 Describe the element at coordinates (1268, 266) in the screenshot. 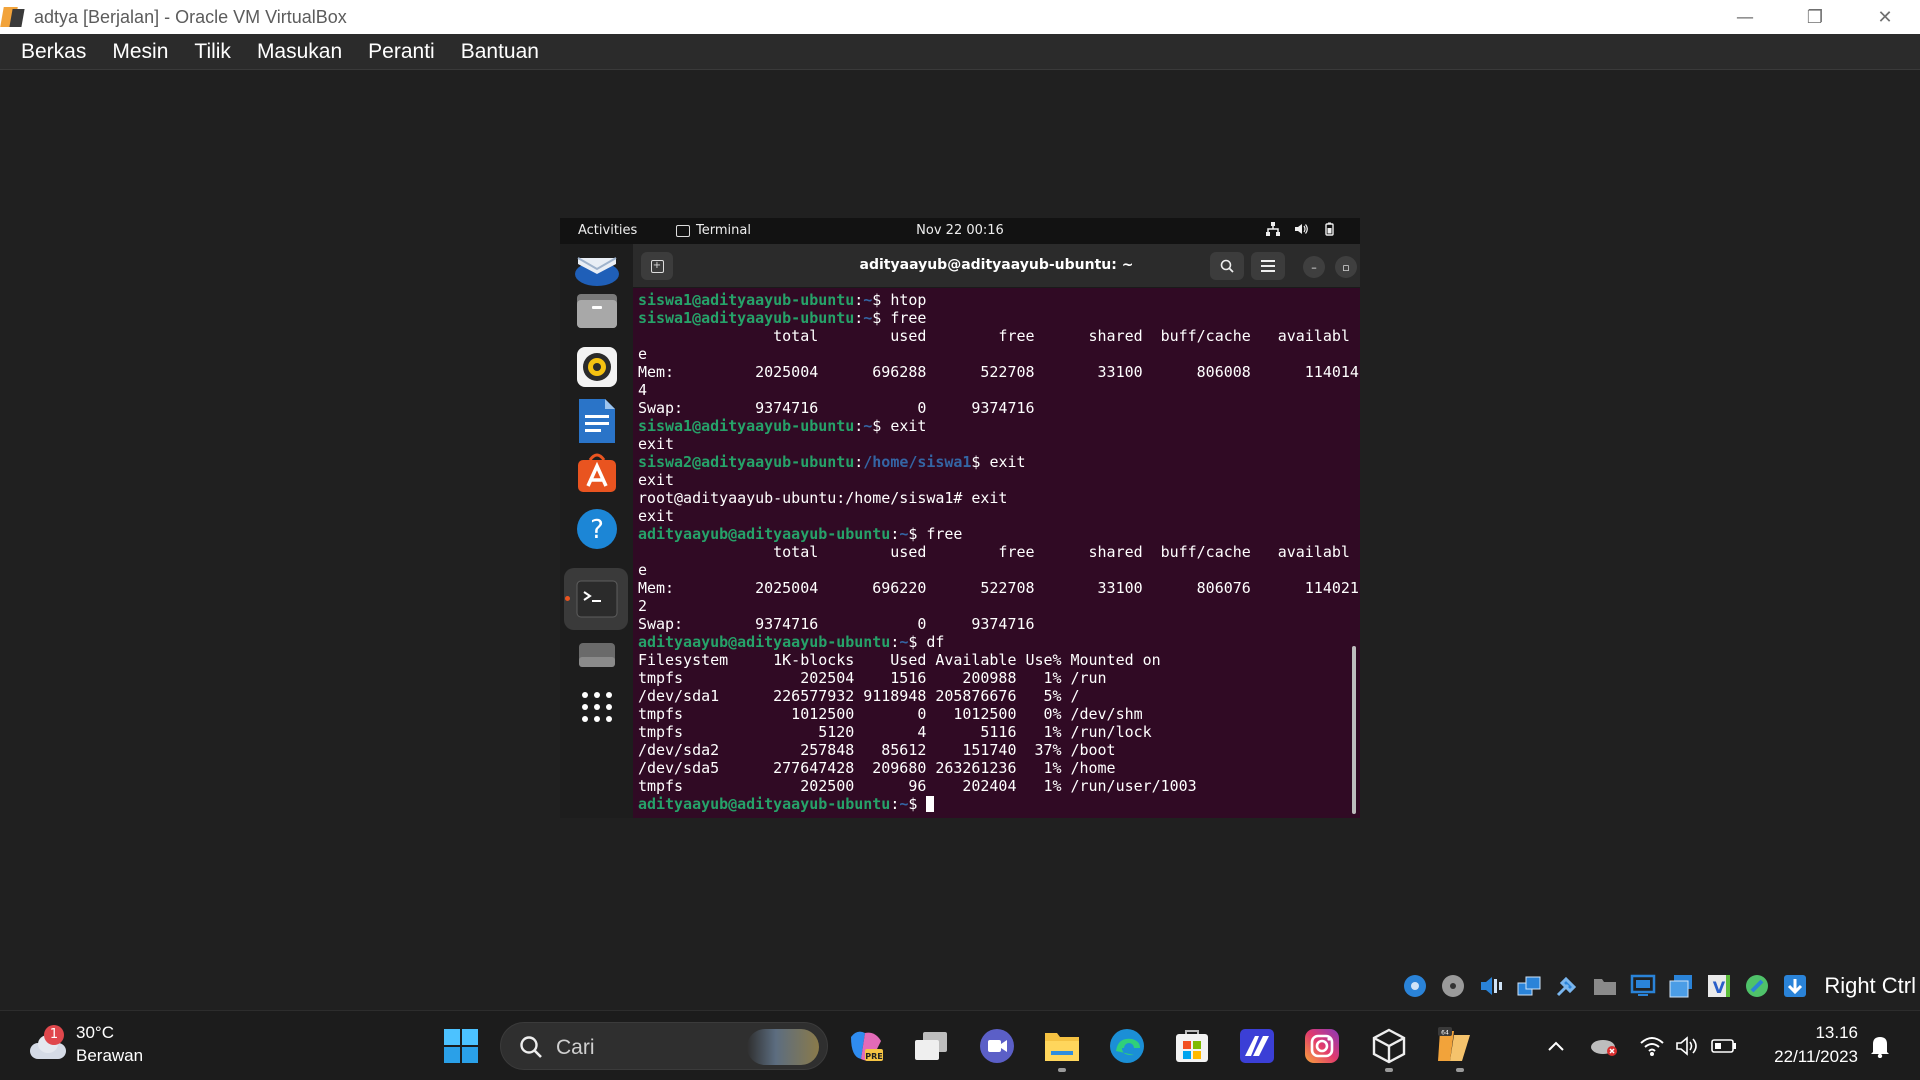

I see `terminal-menu-button` at that location.